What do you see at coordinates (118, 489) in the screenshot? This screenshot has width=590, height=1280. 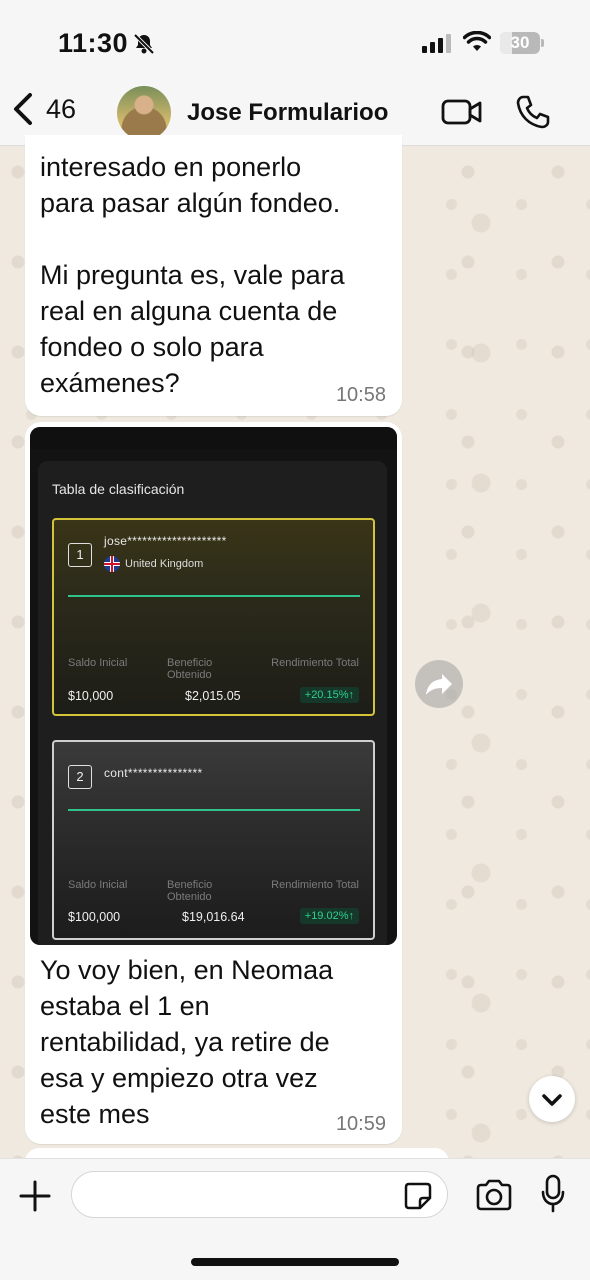 I see `leaderboard-title: Tabla de clasificación` at bounding box center [118, 489].